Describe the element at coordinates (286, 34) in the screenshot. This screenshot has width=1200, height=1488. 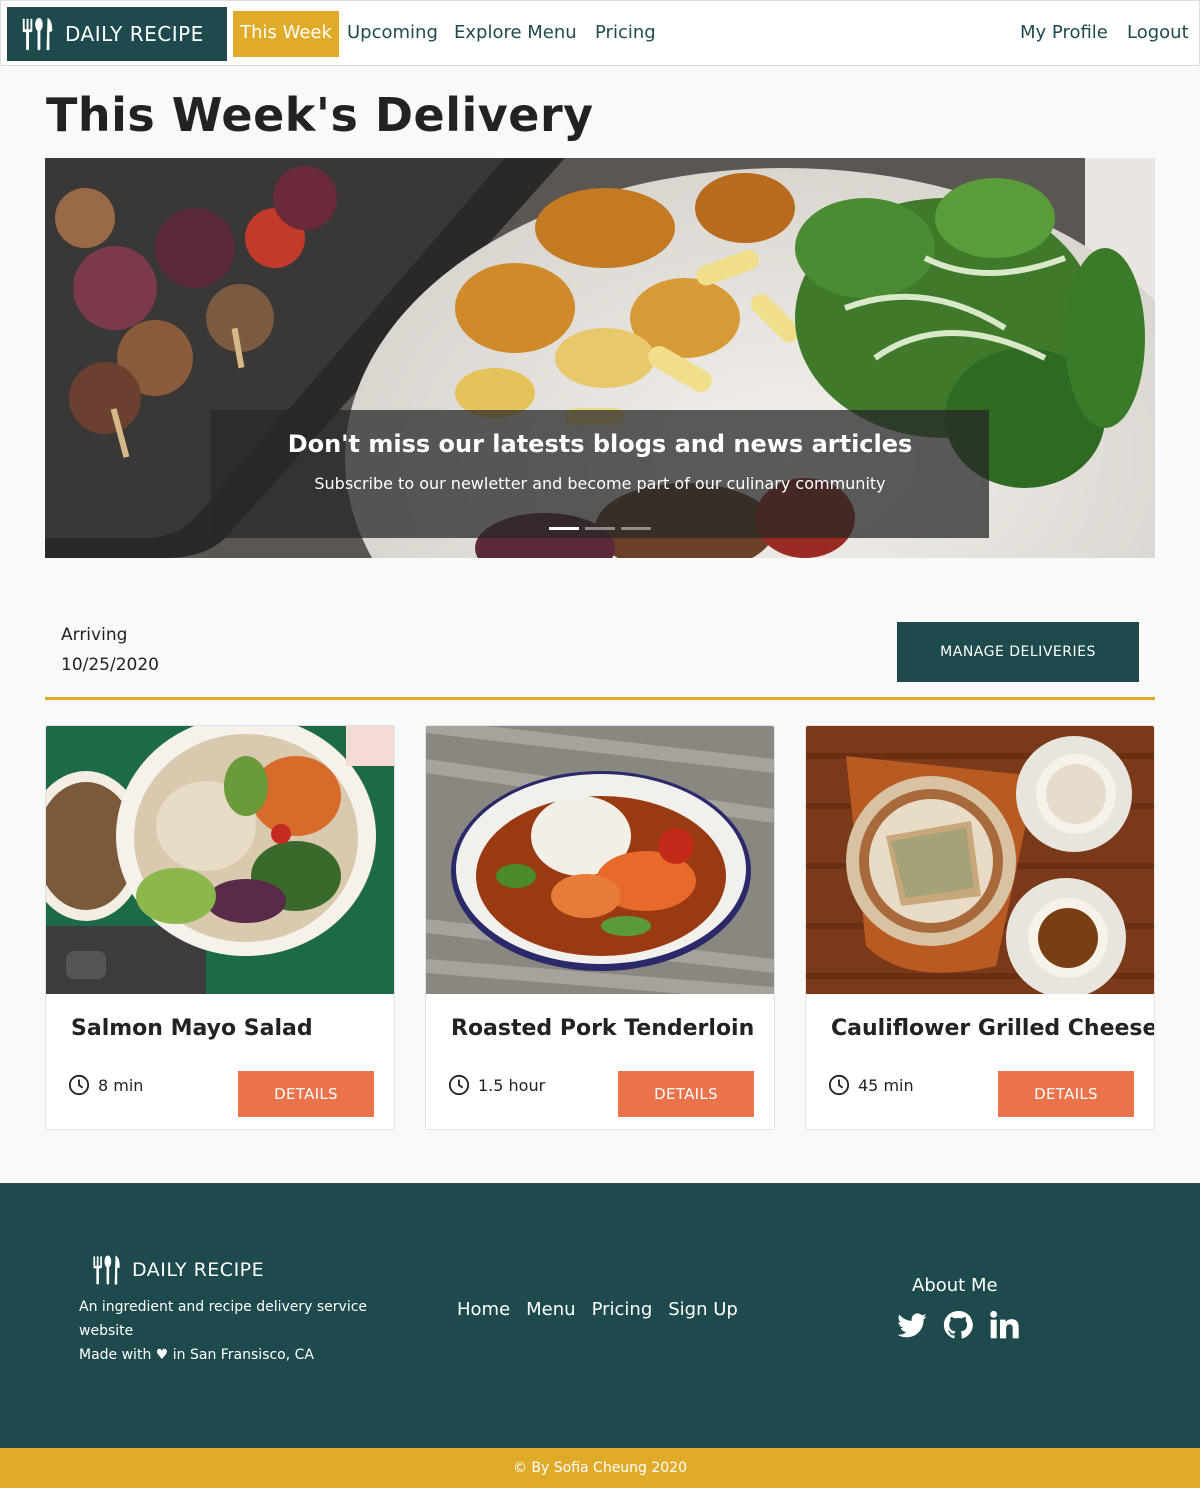
I see `nav-this-week: This Week` at that location.